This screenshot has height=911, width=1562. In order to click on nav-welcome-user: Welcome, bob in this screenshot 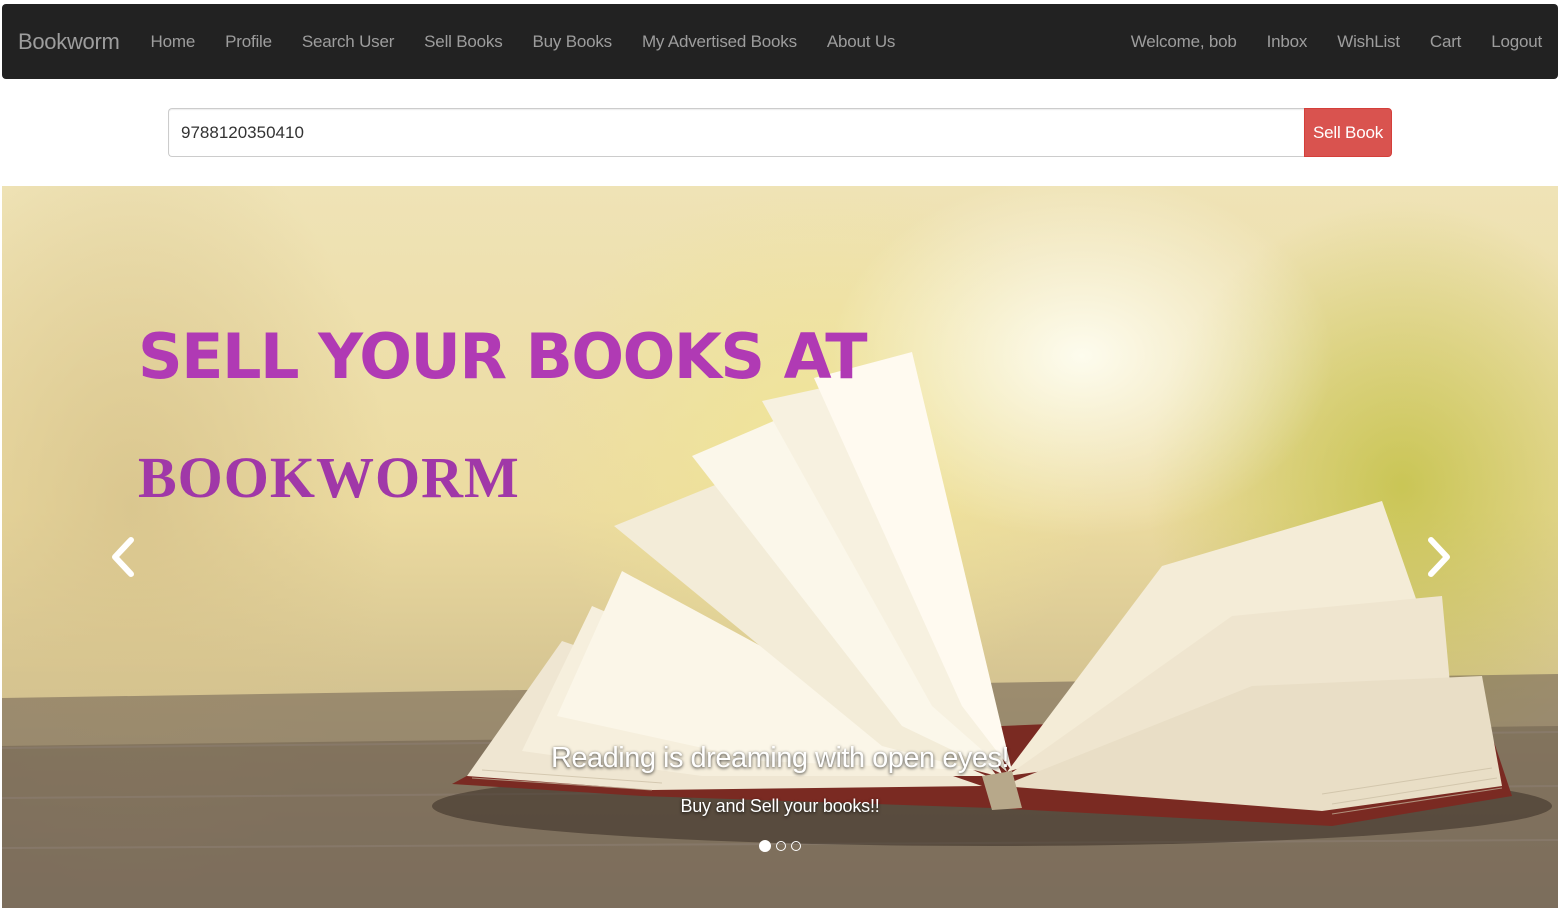, I will do `click(1184, 42)`.